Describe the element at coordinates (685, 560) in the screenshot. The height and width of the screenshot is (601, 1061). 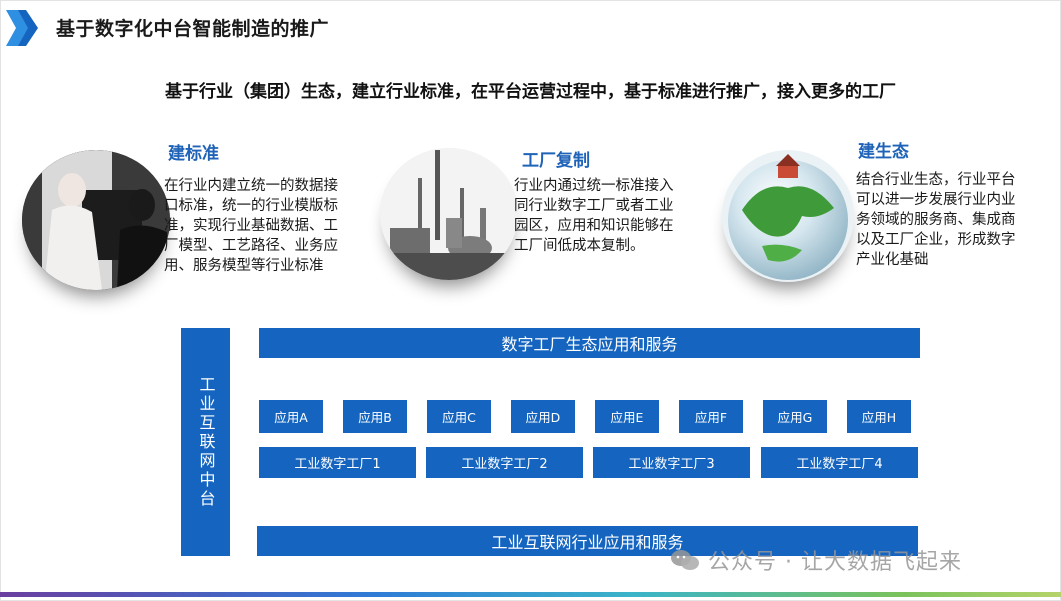
I see `wechat-icon` at that location.